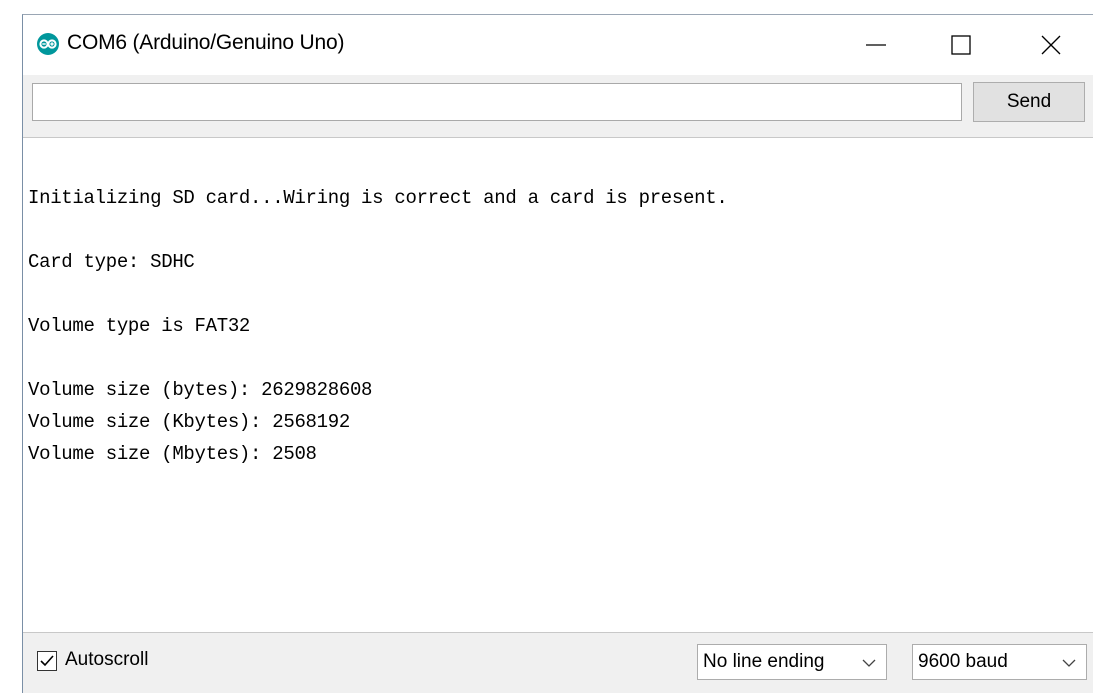 This screenshot has width=1093, height=693. What do you see at coordinates (200, 390) in the screenshot?
I see `output-line: Volume size (bytes): 2629828608` at bounding box center [200, 390].